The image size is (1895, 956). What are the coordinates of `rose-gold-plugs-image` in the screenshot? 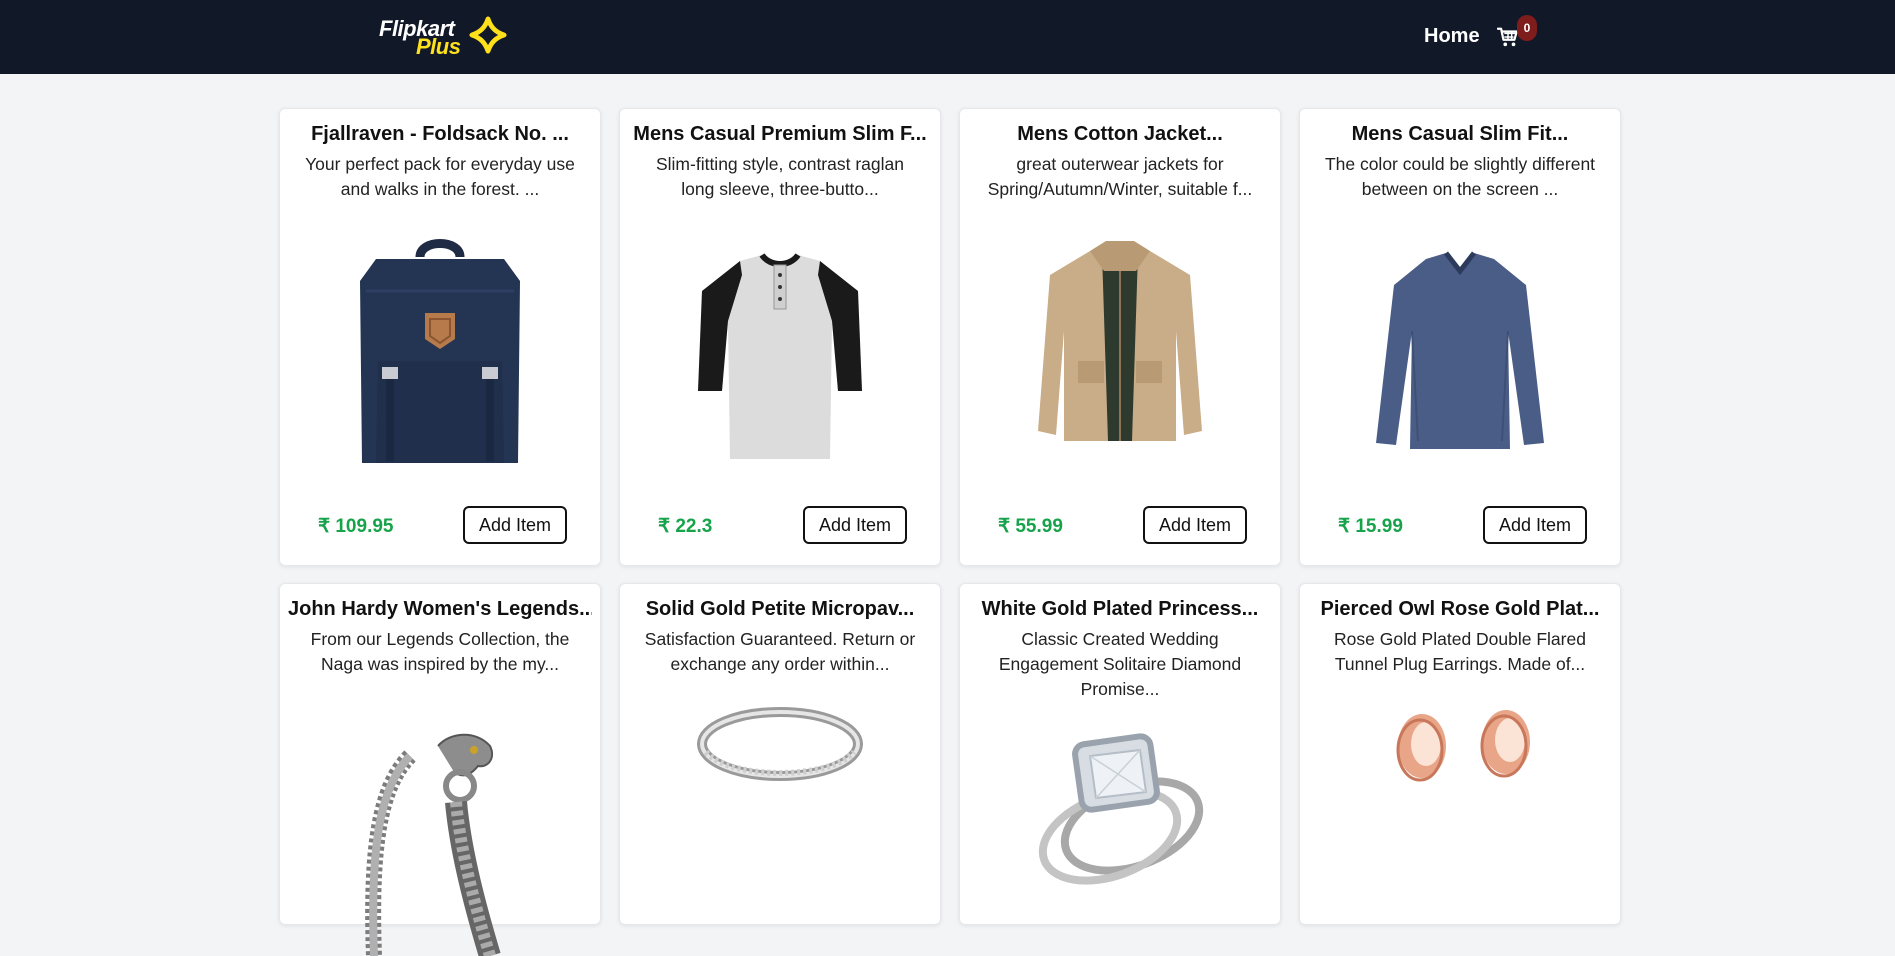 It's located at (1463, 746).